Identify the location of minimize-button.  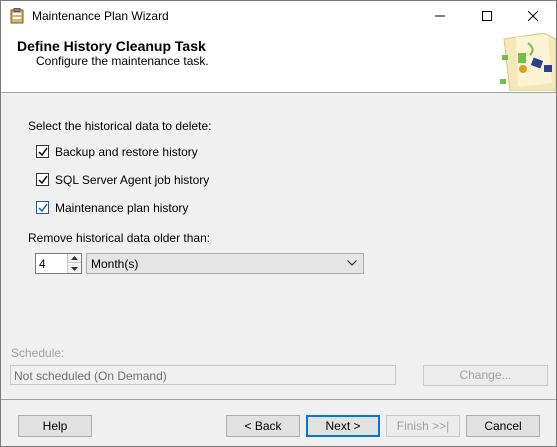
(440, 16).